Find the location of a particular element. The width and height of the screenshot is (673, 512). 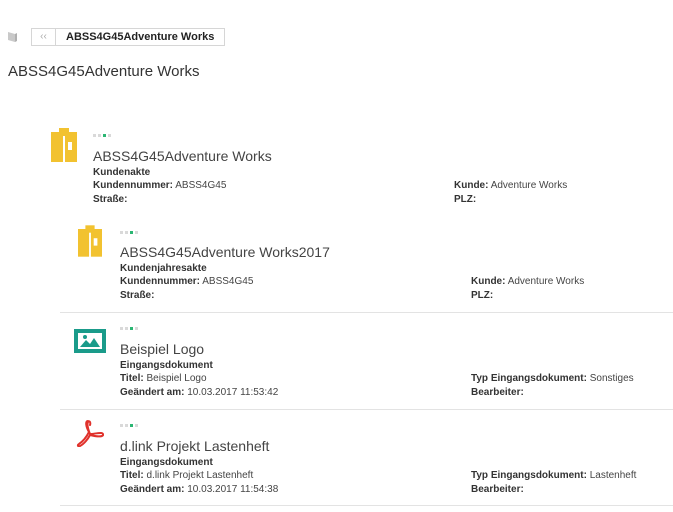

field-titel: Titel: d.link Projekt Lastenheft is located at coordinates (187, 475).